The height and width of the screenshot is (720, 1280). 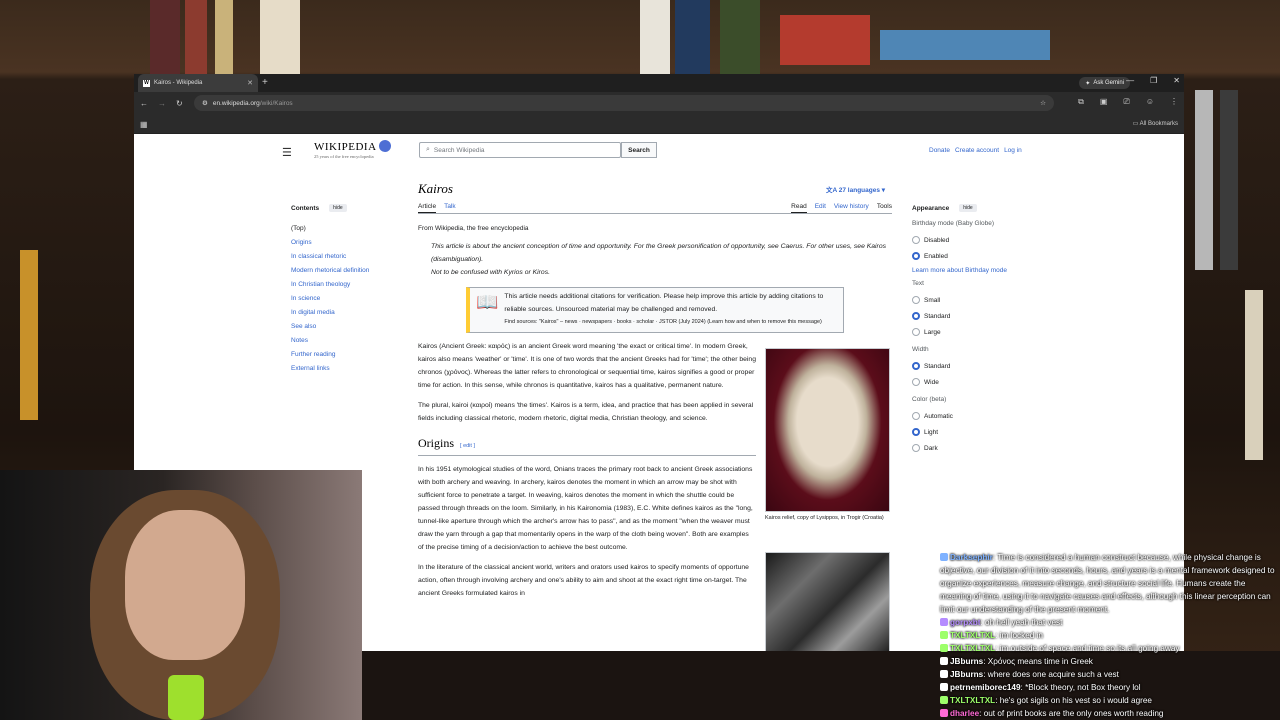 I want to click on reload-icon: ↻, so click(x=179, y=103).